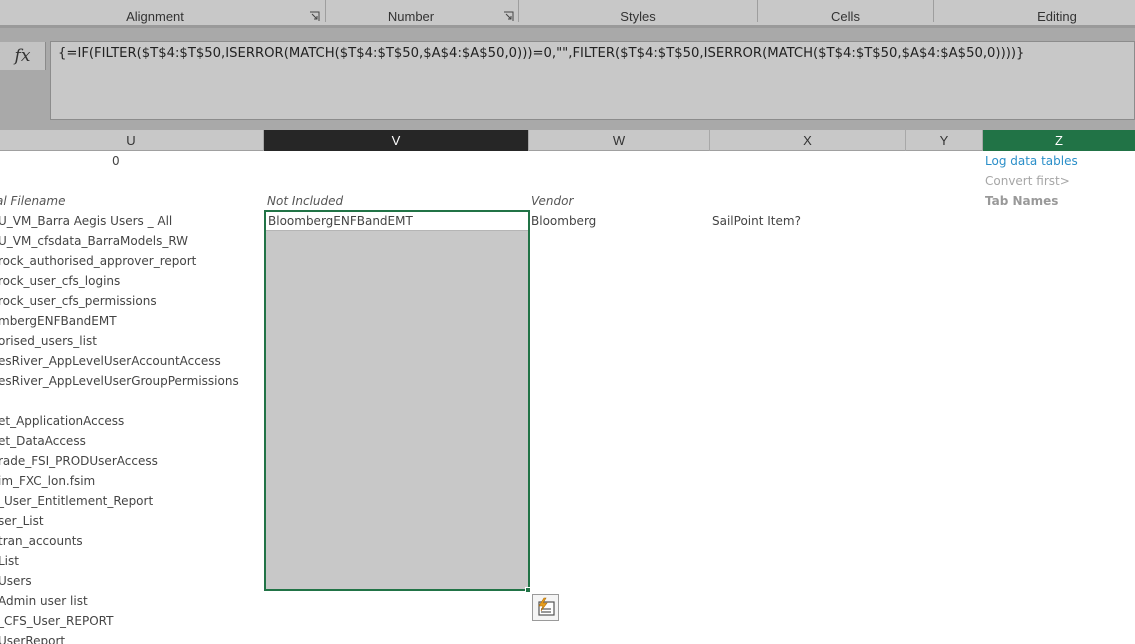 The image size is (1135, 644). Describe the element at coordinates (62, 421) in the screenshot. I see `filename-cell: et_ApplicationAccess` at that location.